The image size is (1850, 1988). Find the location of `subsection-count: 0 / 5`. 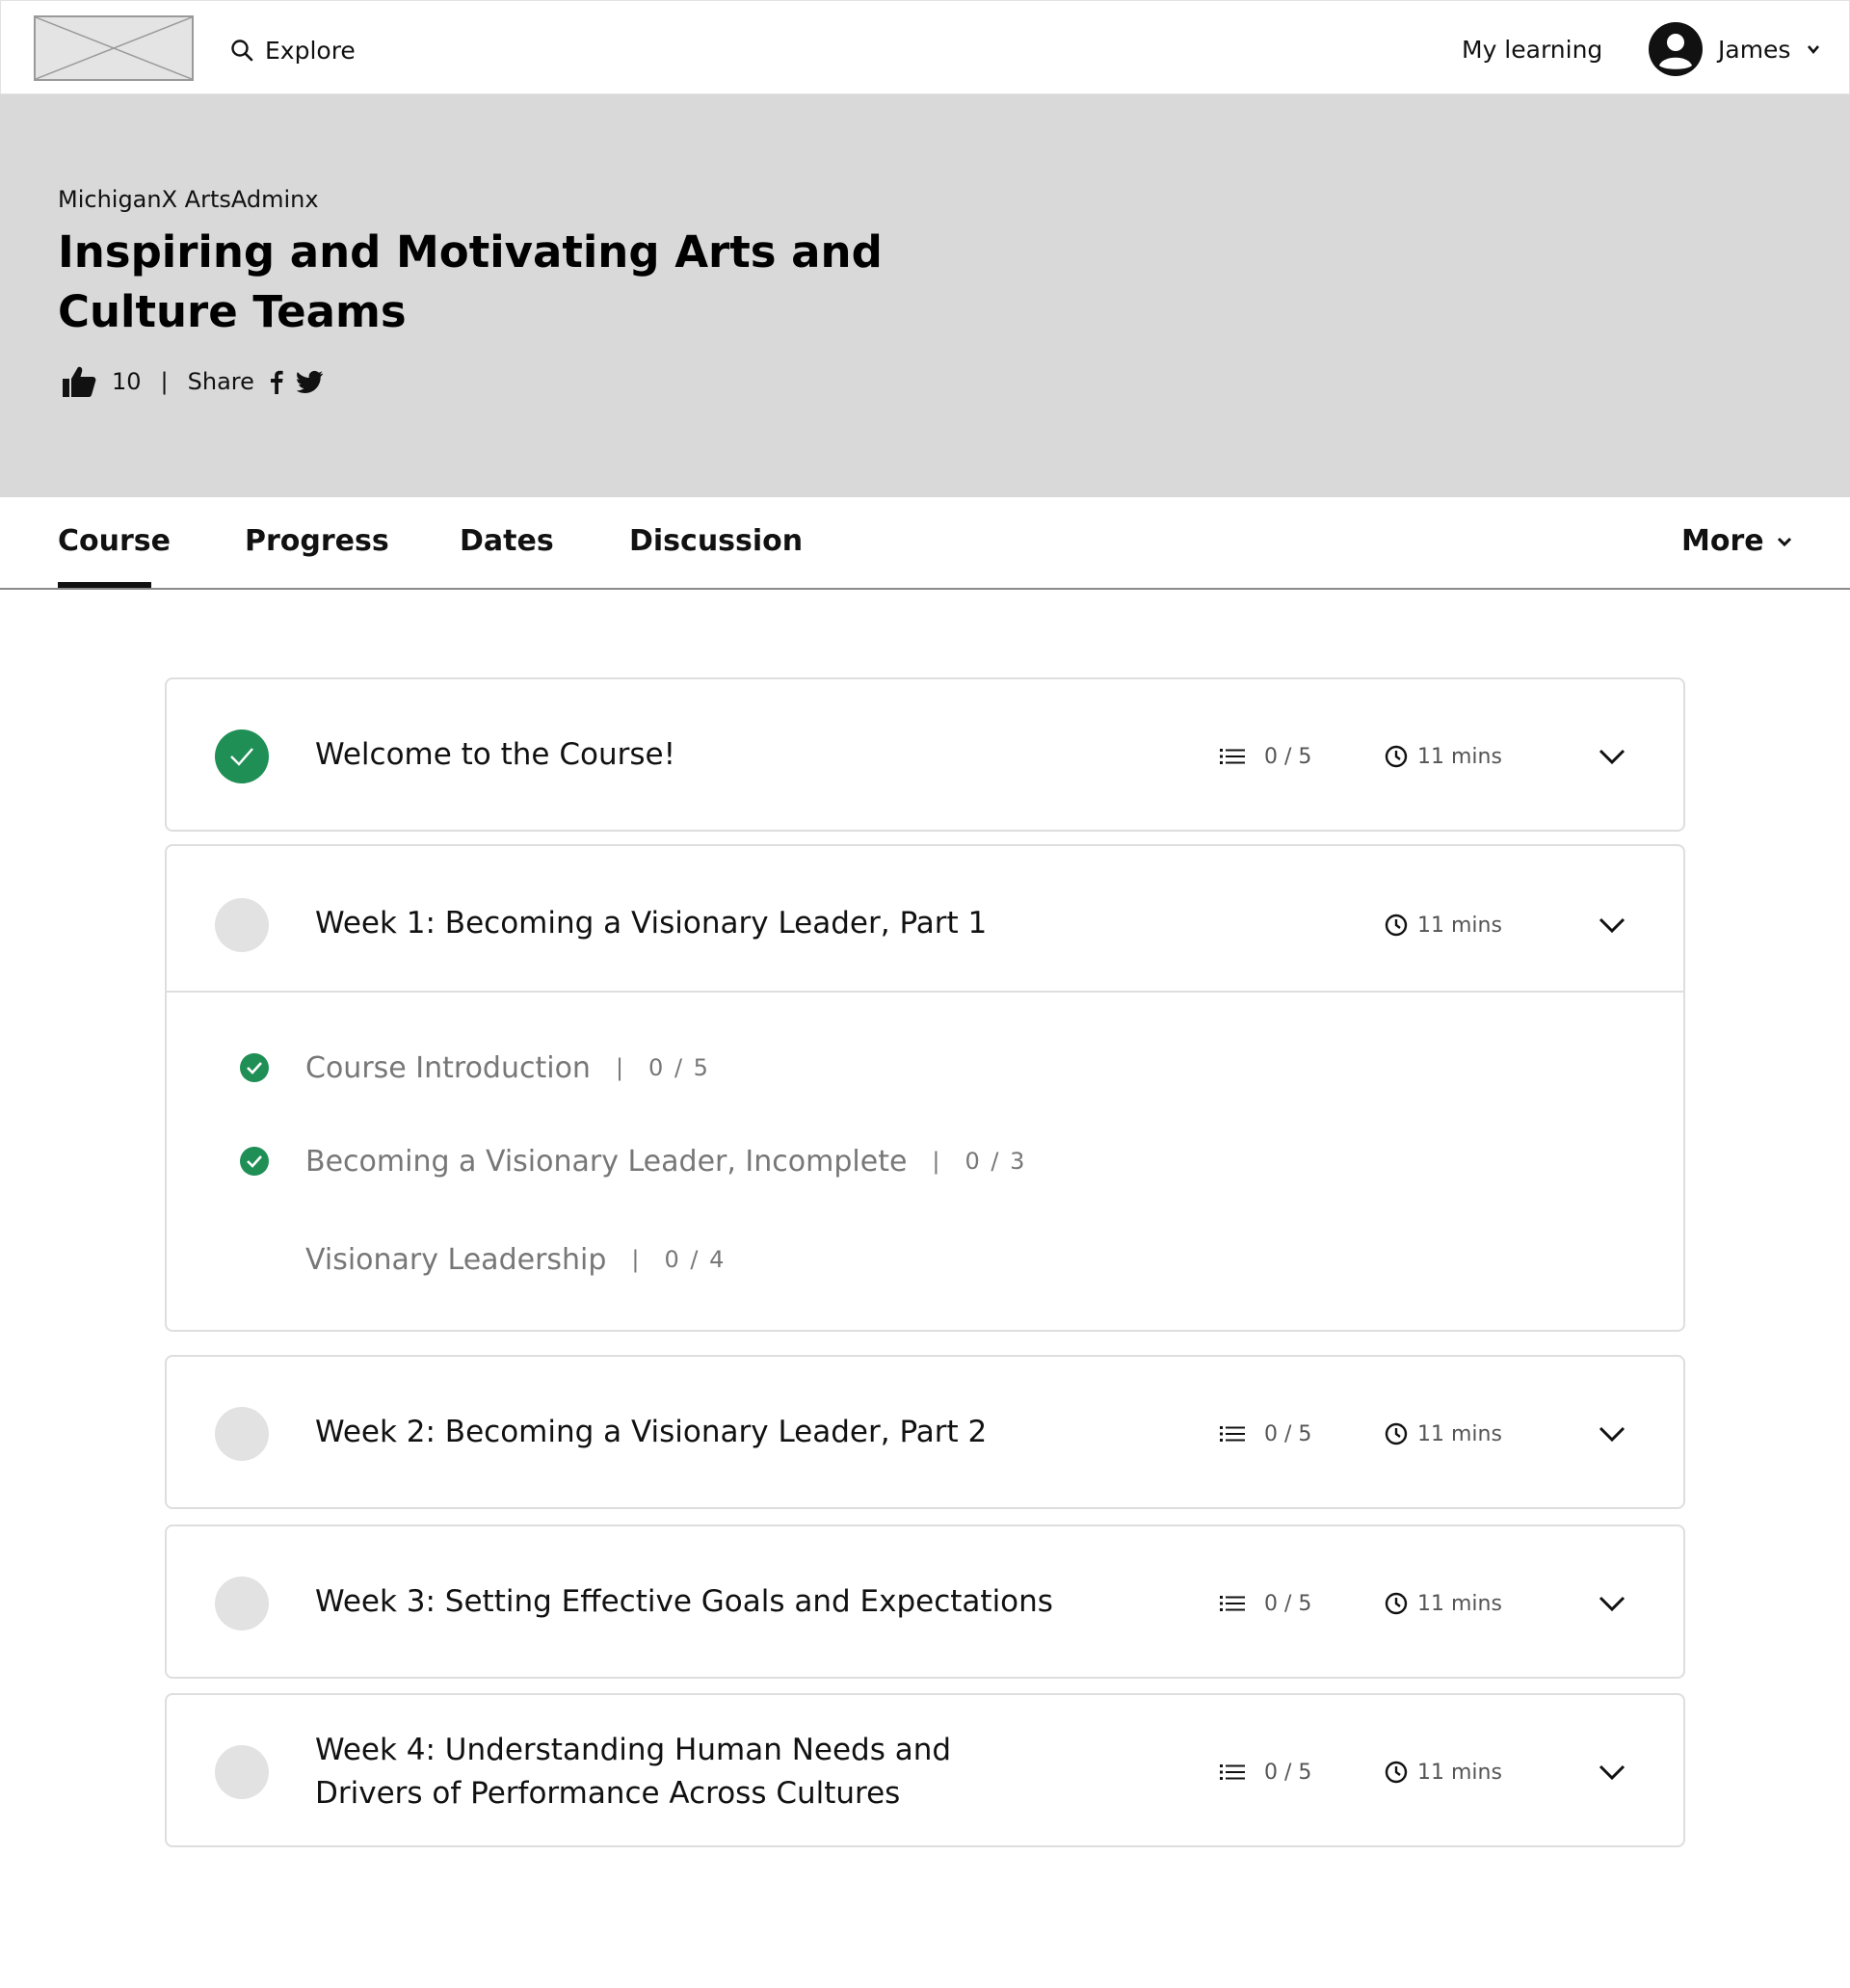

subsection-count: 0 / 5 is located at coordinates (679, 1067).